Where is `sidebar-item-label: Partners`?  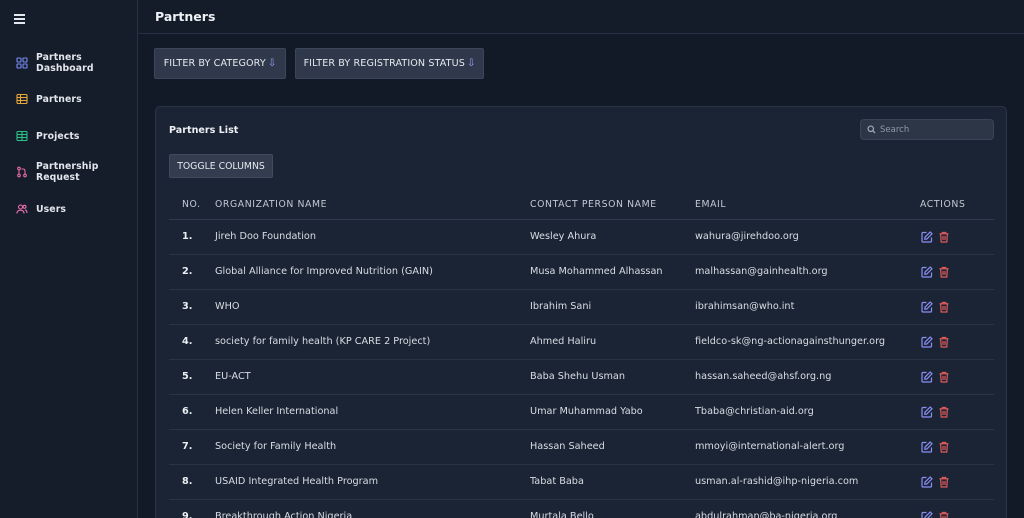 sidebar-item-label: Partners is located at coordinates (59, 99).